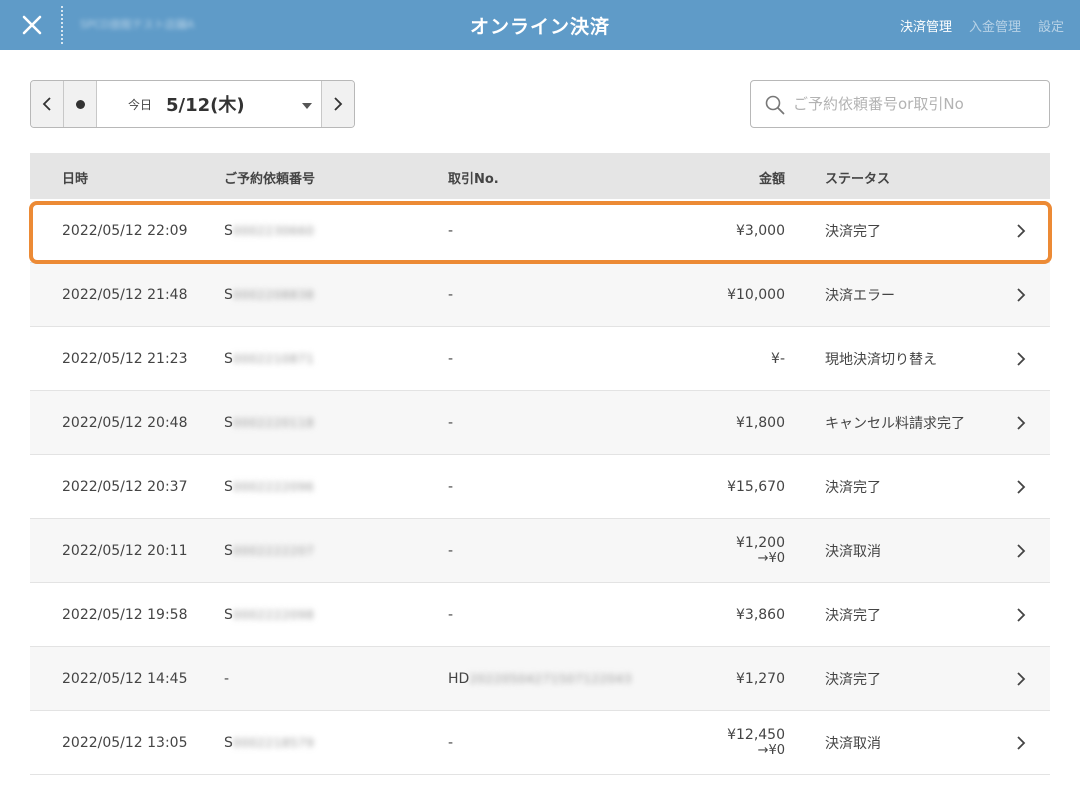 The image size is (1080, 790). I want to click on chevron-left-icon, so click(46, 104).